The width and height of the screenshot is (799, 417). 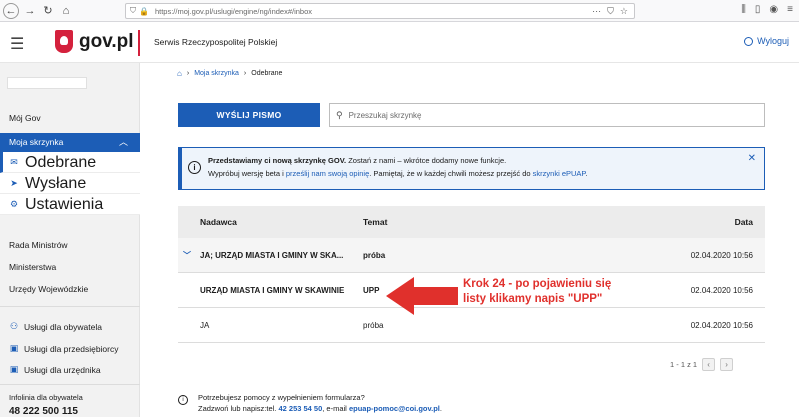 What do you see at coordinates (440, 408) in the screenshot?
I see `help-line2-c: .` at bounding box center [440, 408].